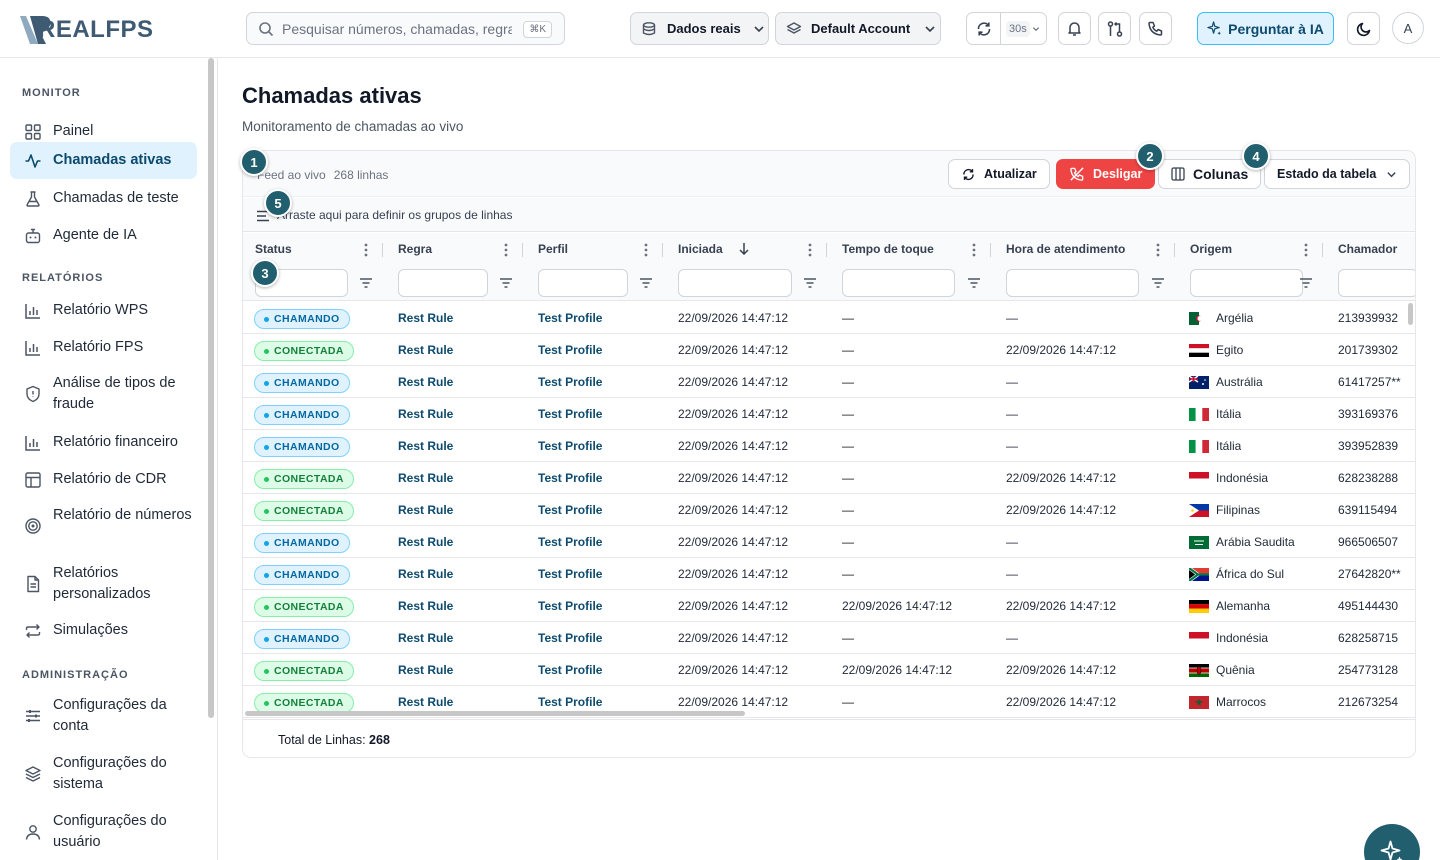  I want to click on sidebar-item-relatorio-financeiro: Relatório financeiro, so click(103, 443).